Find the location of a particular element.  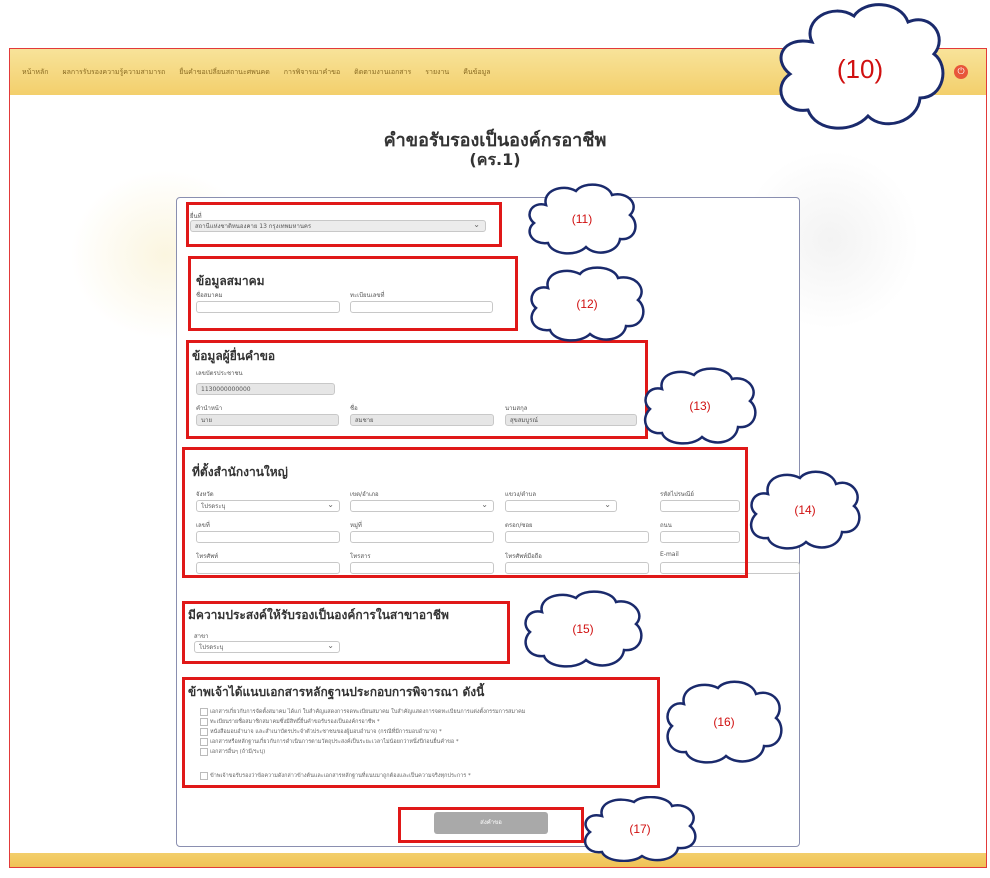

nav-item-return-data: คืนข้อมูล is located at coordinates (476, 72).